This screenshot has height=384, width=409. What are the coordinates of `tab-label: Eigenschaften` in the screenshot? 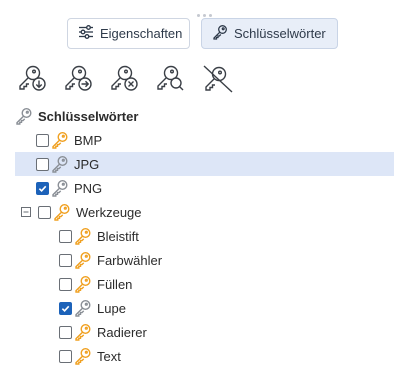 It's located at (141, 33).